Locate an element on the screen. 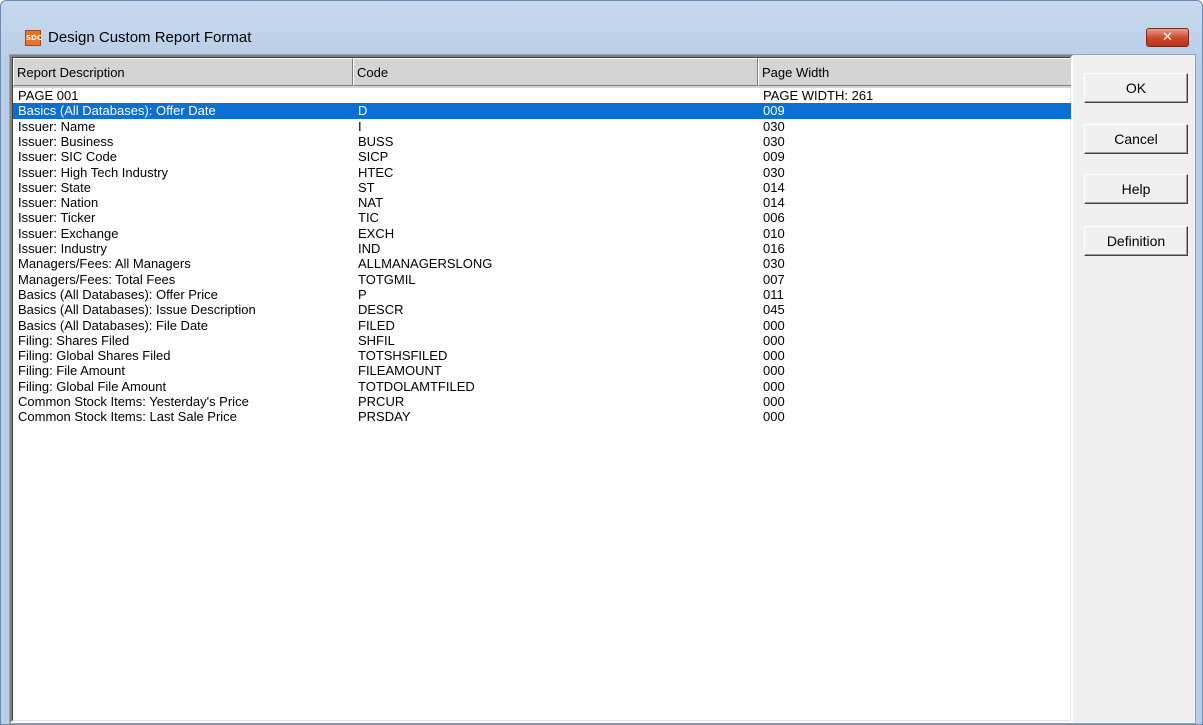 Image resolution: width=1203 pixels, height=725 pixels. definition-button: Definition is located at coordinates (1136, 241).